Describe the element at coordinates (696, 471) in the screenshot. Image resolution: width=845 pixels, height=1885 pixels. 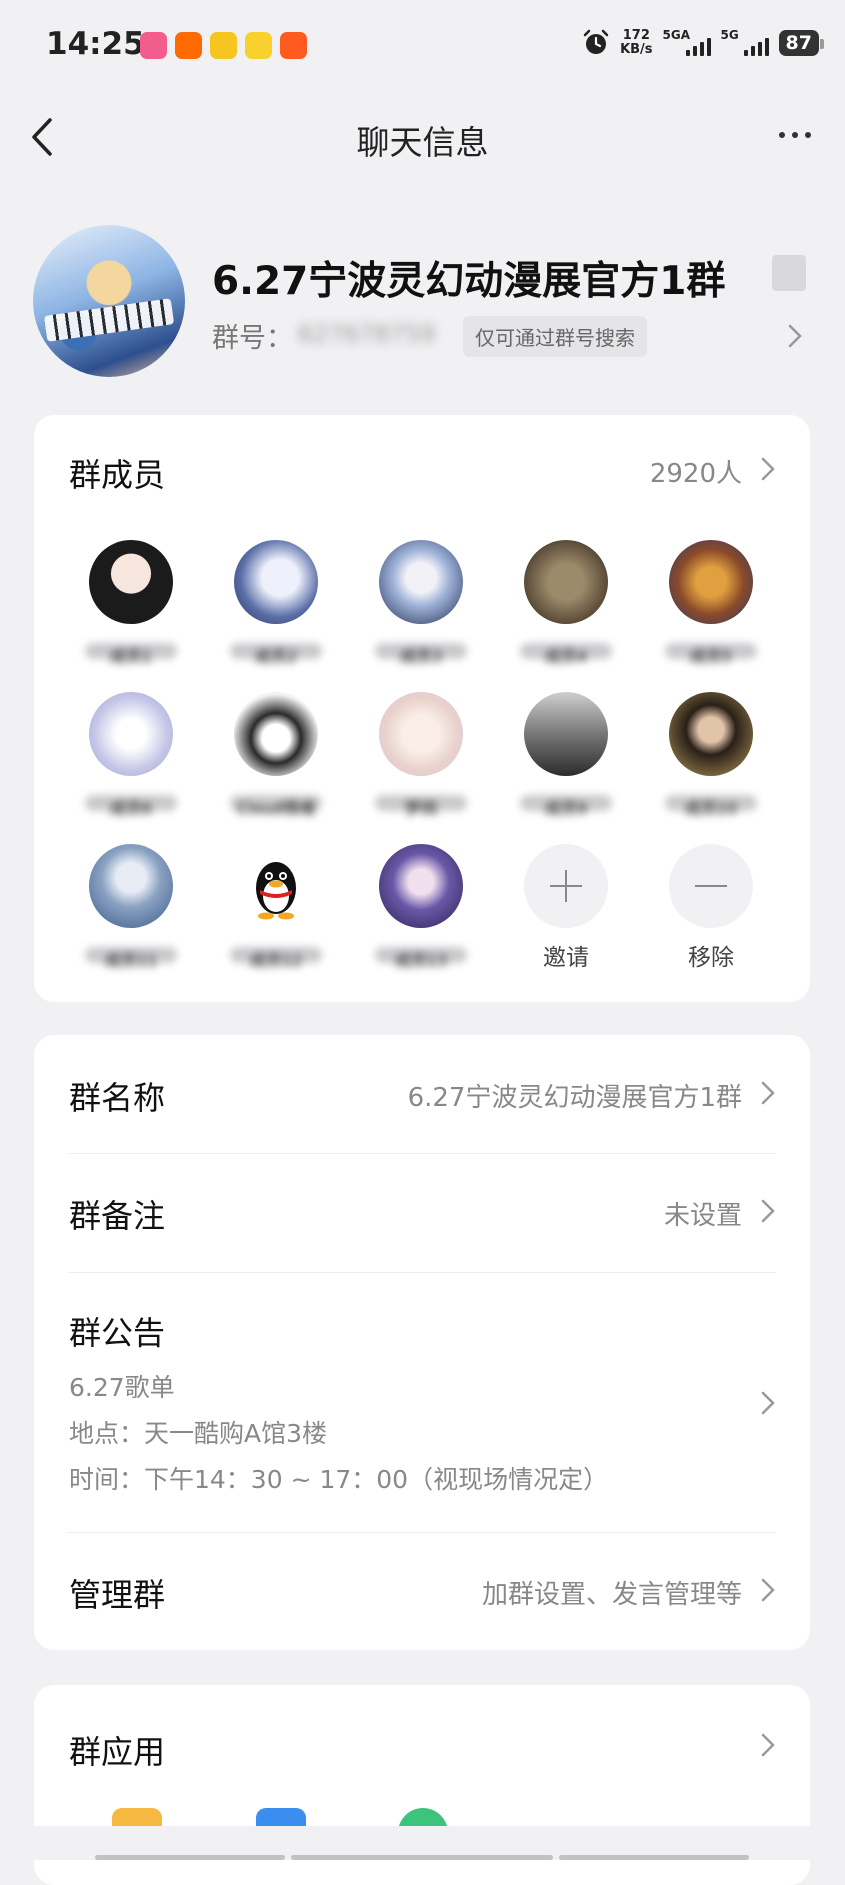
I see `members-count: 2920人` at that location.